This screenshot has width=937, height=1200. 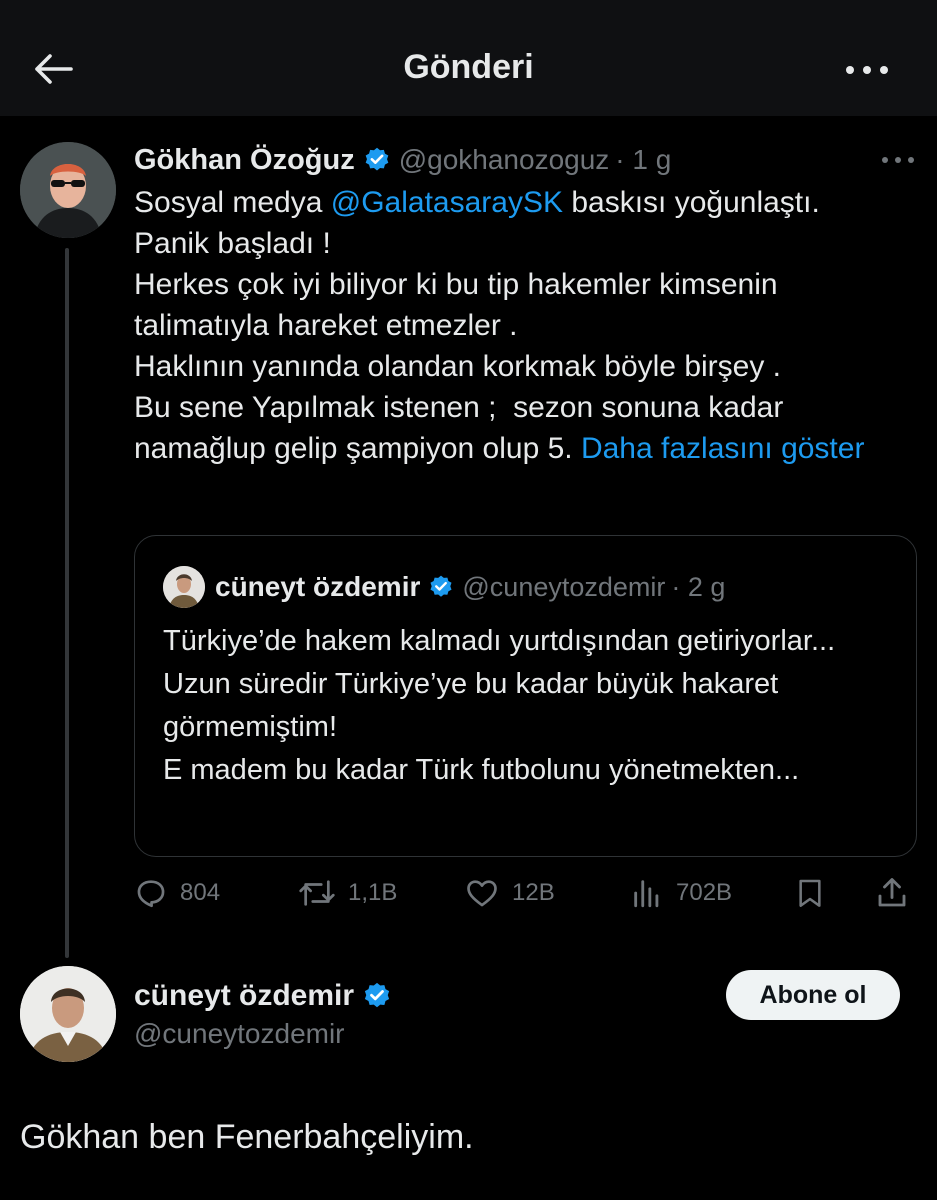 What do you see at coordinates (564, 586) in the screenshot?
I see `quote-author-handle: @cuneytozdemir` at bounding box center [564, 586].